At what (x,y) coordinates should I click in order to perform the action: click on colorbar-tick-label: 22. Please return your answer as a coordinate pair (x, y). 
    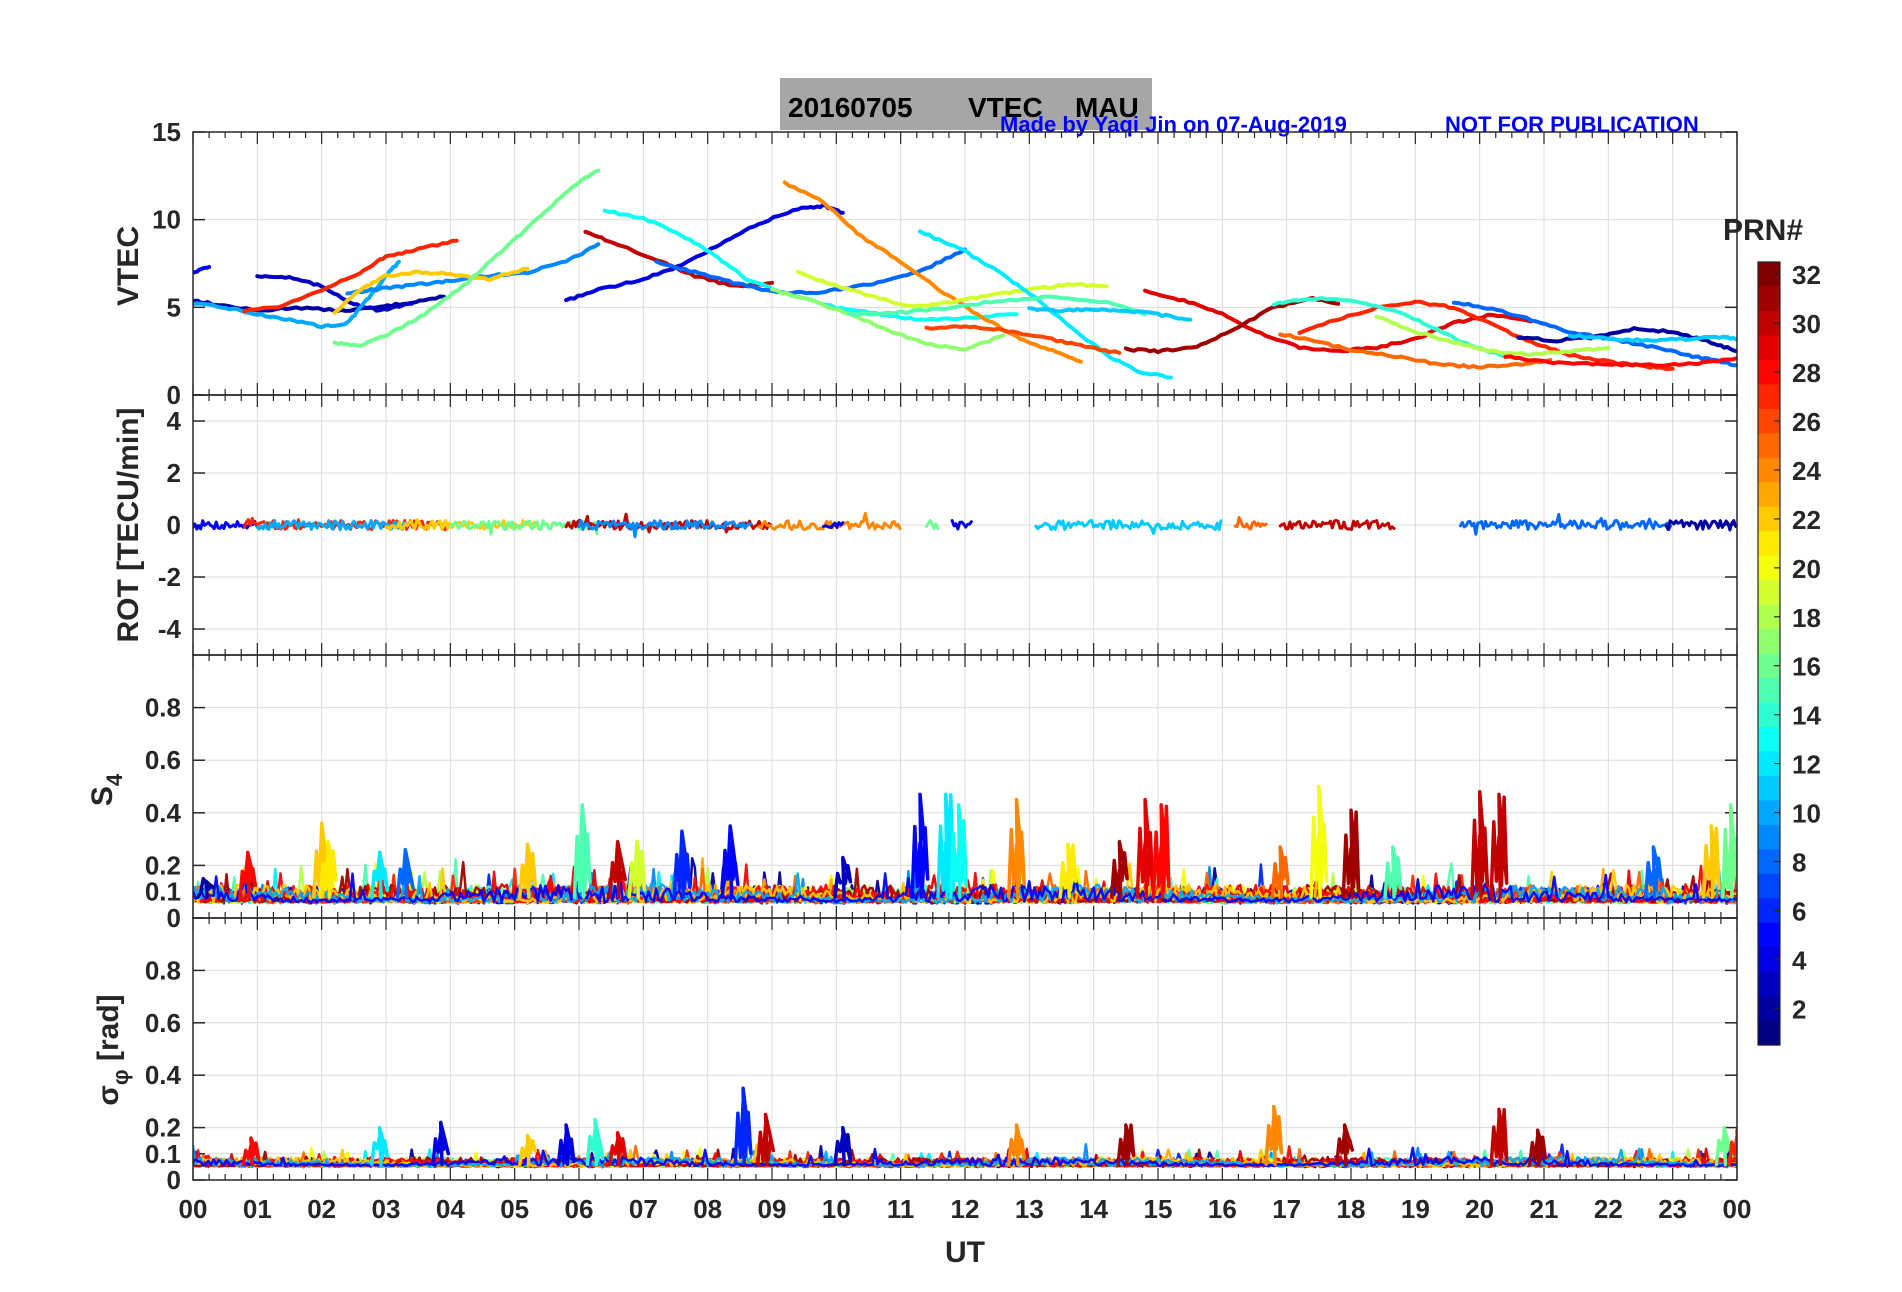
    Looking at the image, I should click on (1806, 520).